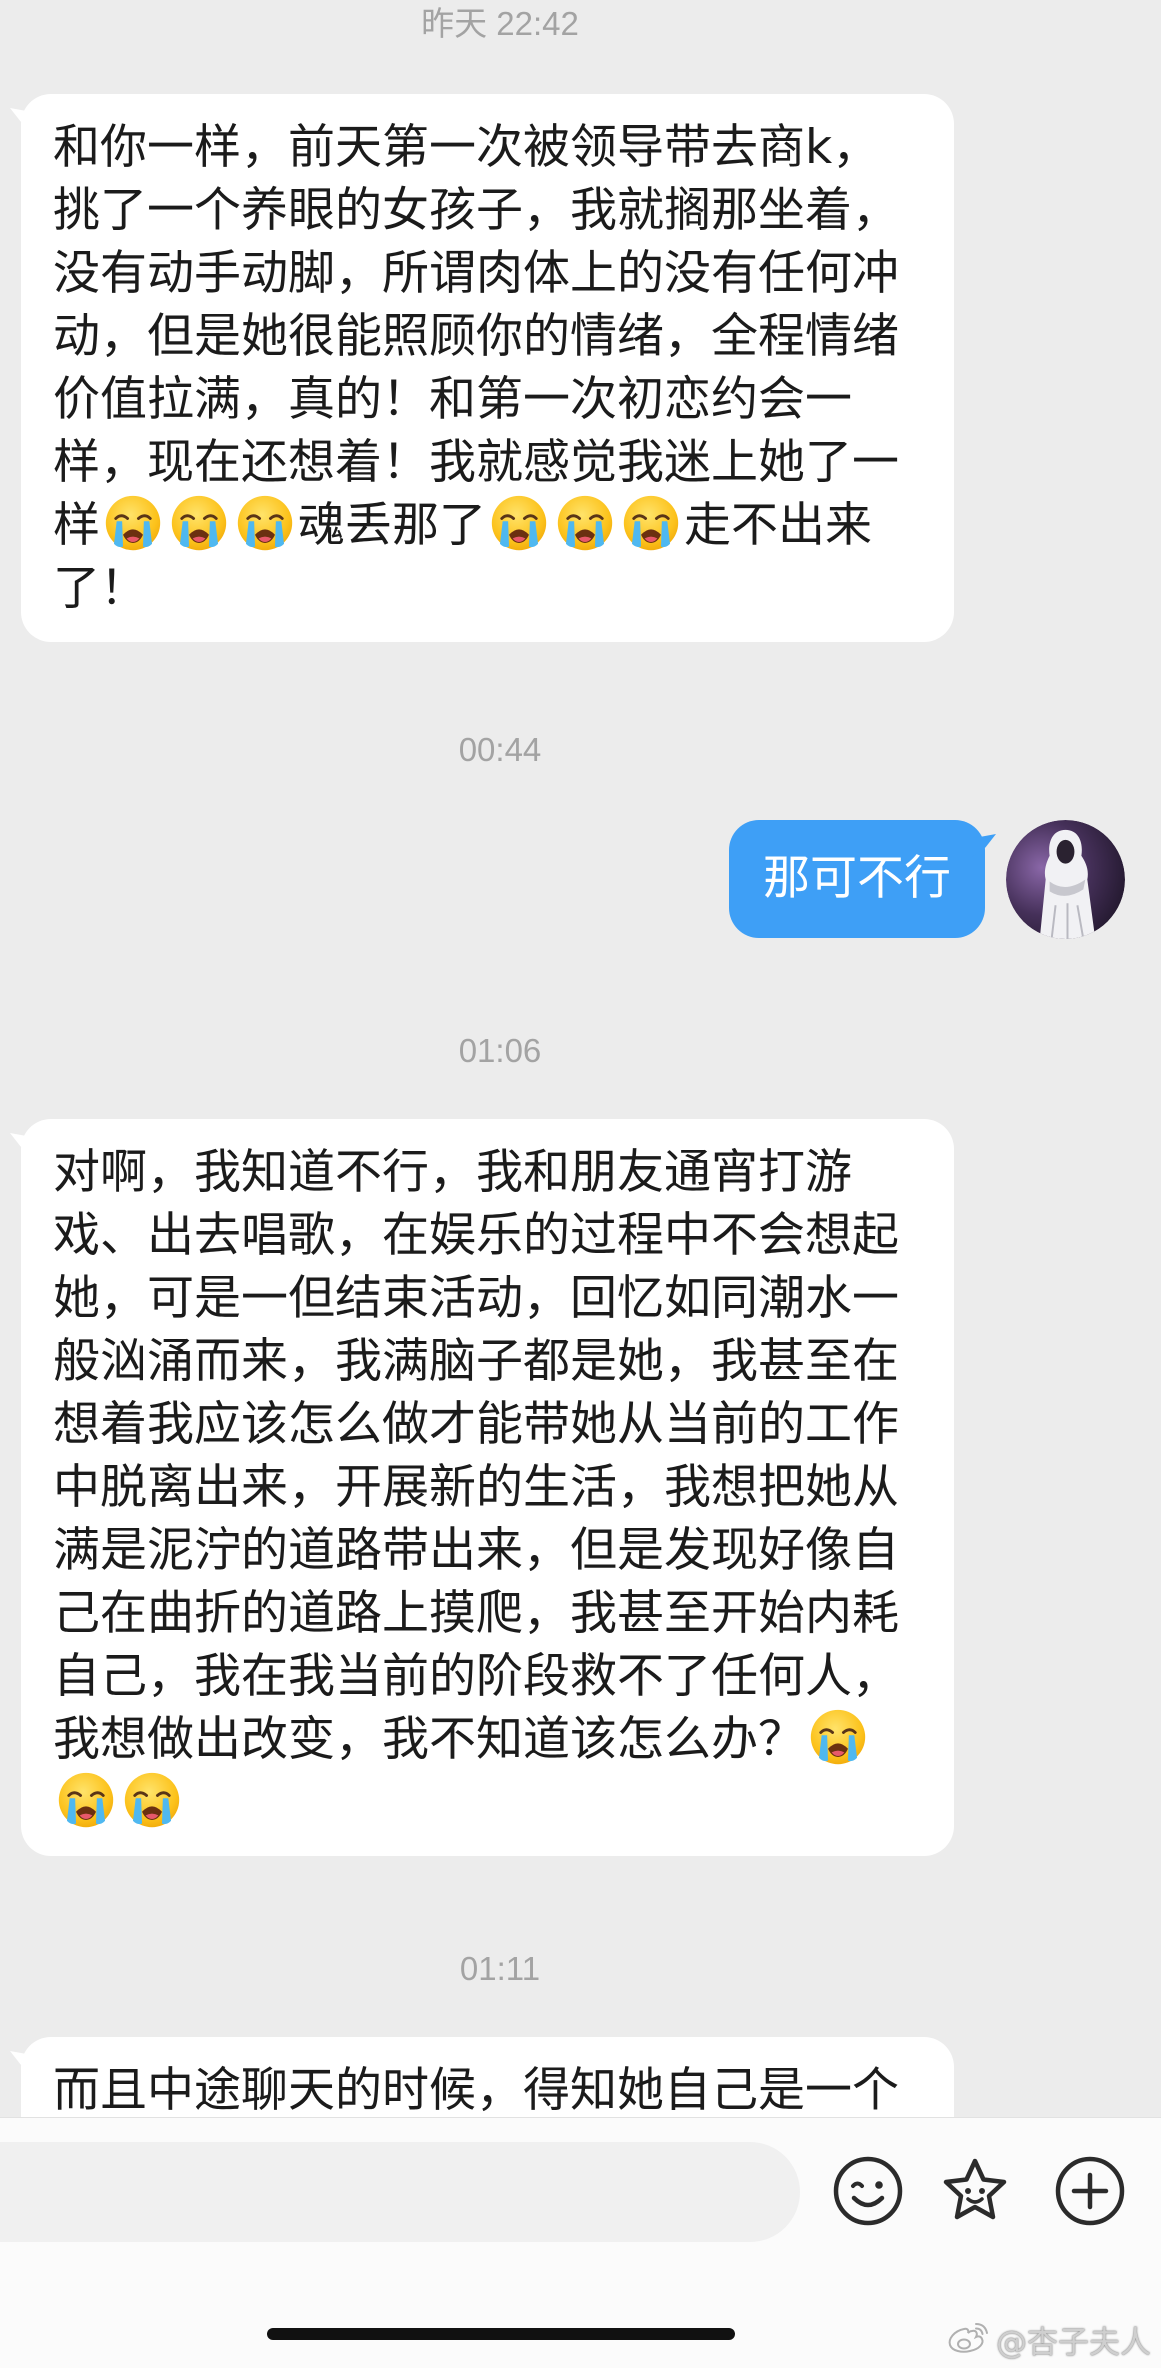 This screenshot has height=2368, width=1161. What do you see at coordinates (968, 2339) in the screenshot?
I see `weibo-logo-icon` at bounding box center [968, 2339].